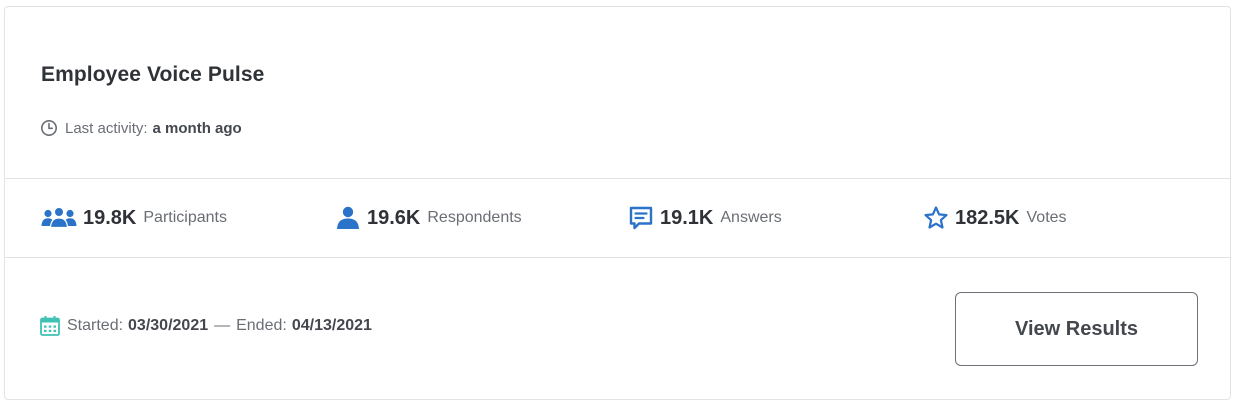  I want to click on stat-votes: 182.5K Votes, so click(995, 218).